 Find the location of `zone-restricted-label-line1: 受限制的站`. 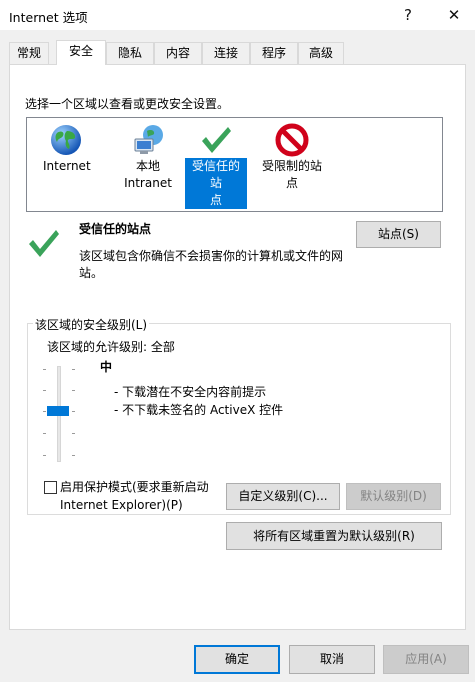

zone-restricted-label-line1: 受限制的站 is located at coordinates (291, 166).